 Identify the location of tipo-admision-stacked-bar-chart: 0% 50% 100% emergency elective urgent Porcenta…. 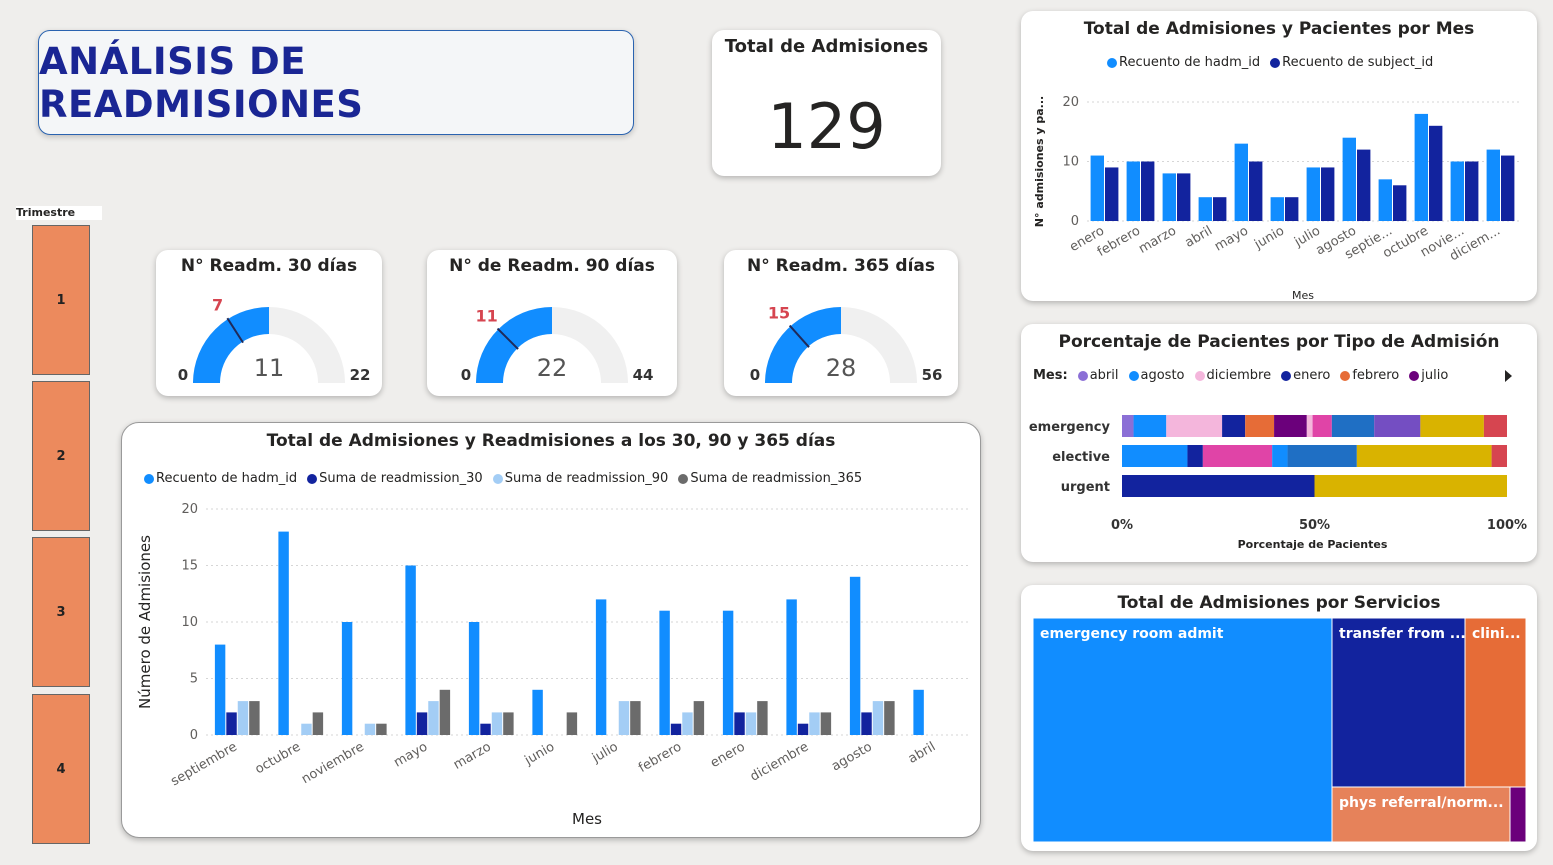
(1278, 483).